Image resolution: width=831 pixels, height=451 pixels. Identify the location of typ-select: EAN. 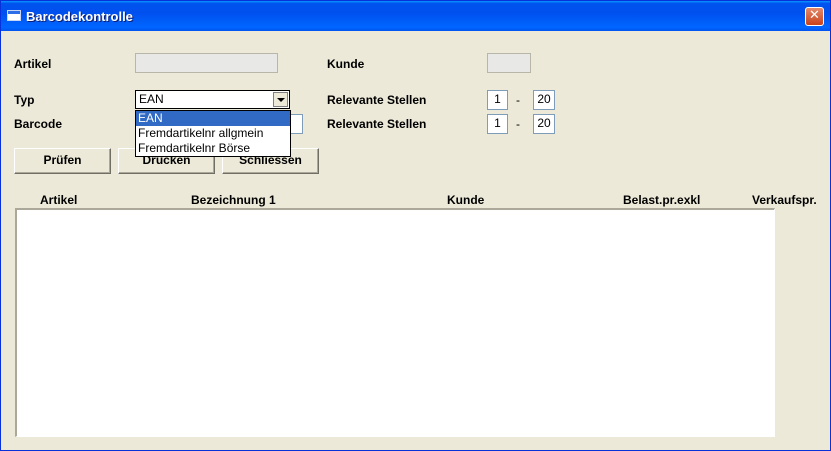
(212, 99).